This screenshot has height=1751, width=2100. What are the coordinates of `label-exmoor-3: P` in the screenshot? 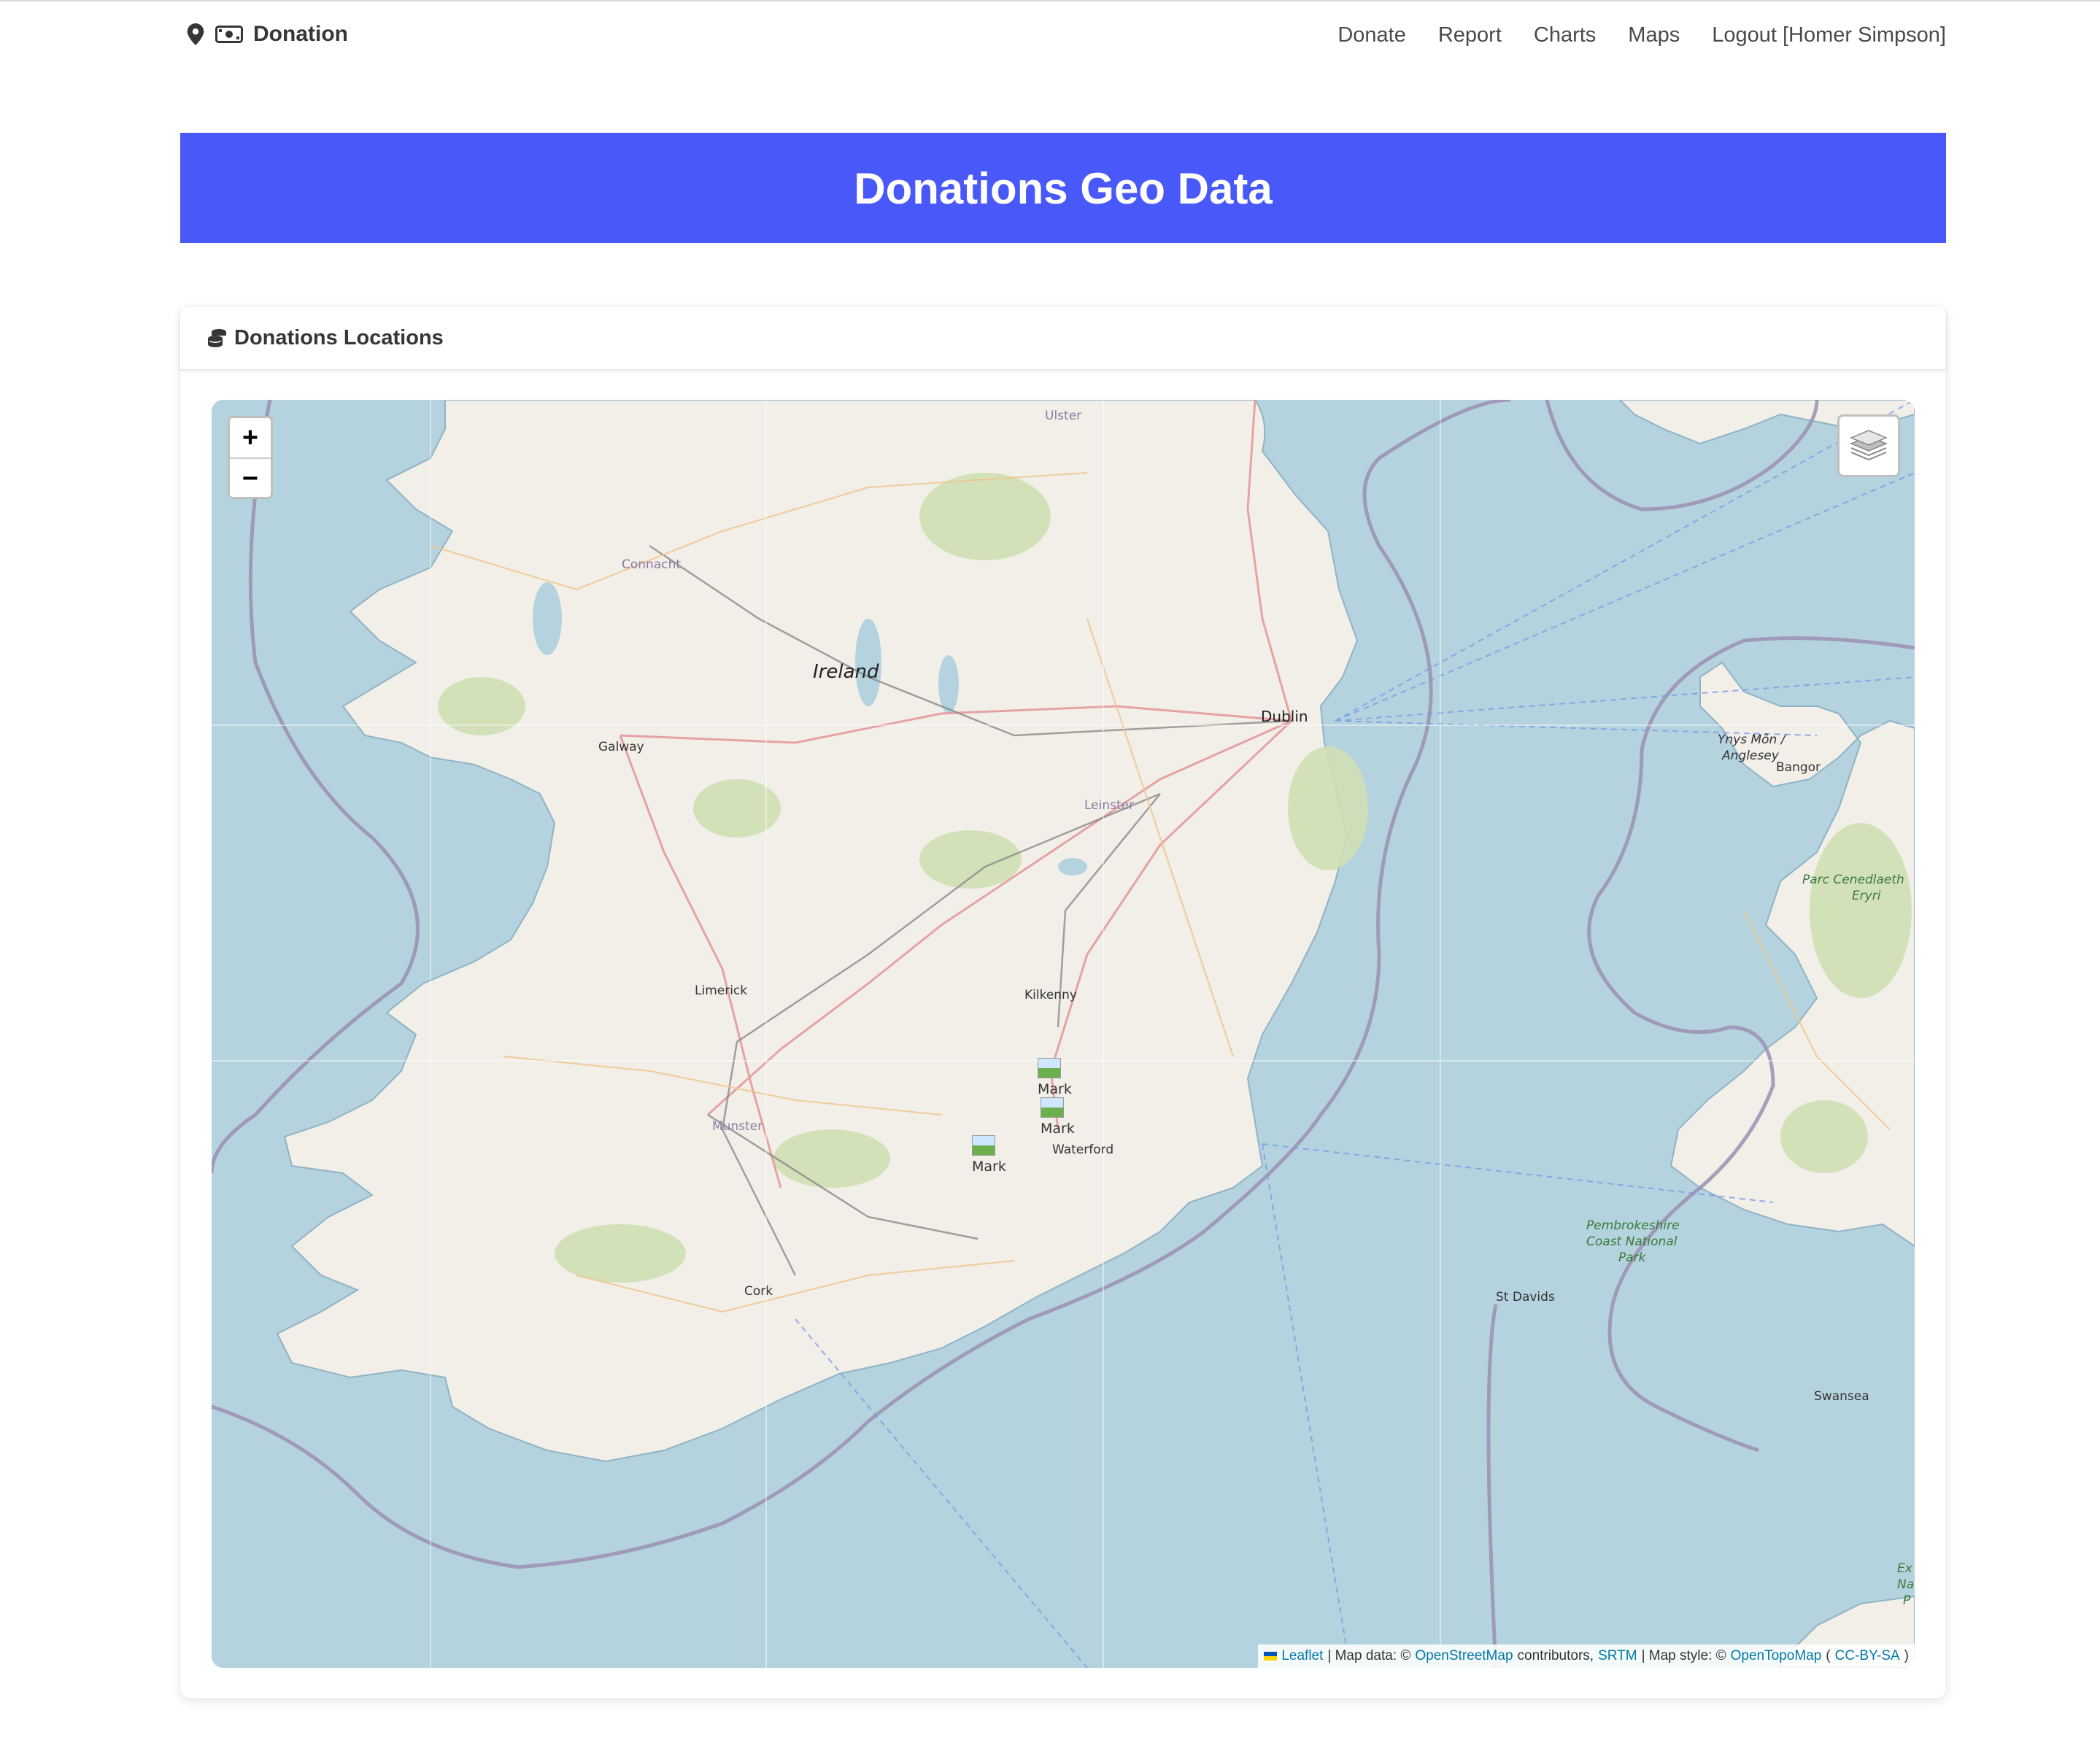 It's located at (1907, 1600).